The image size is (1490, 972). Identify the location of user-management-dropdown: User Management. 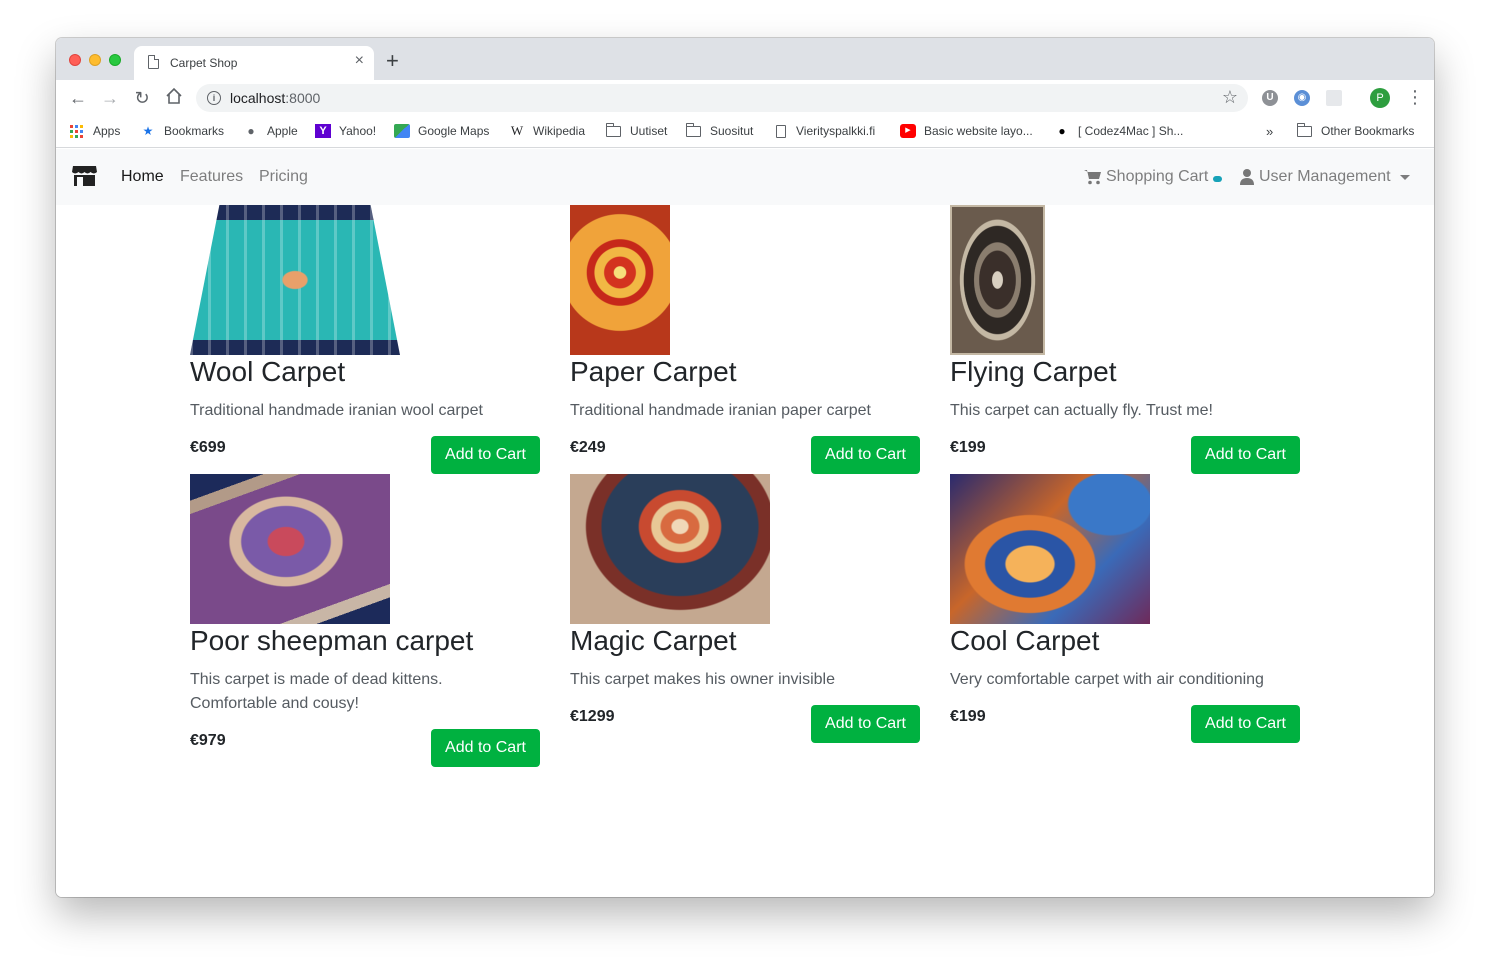
(1325, 177).